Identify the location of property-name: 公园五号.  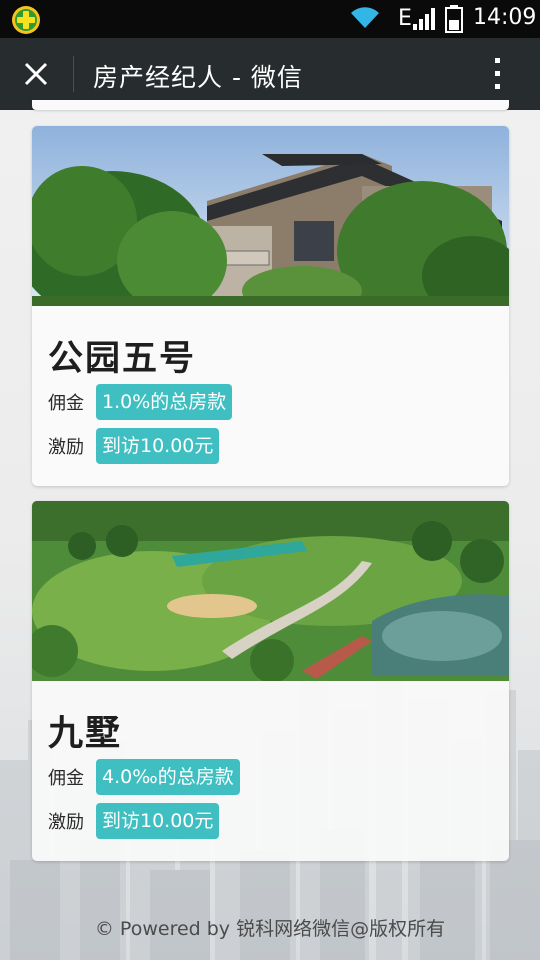
(122, 359).